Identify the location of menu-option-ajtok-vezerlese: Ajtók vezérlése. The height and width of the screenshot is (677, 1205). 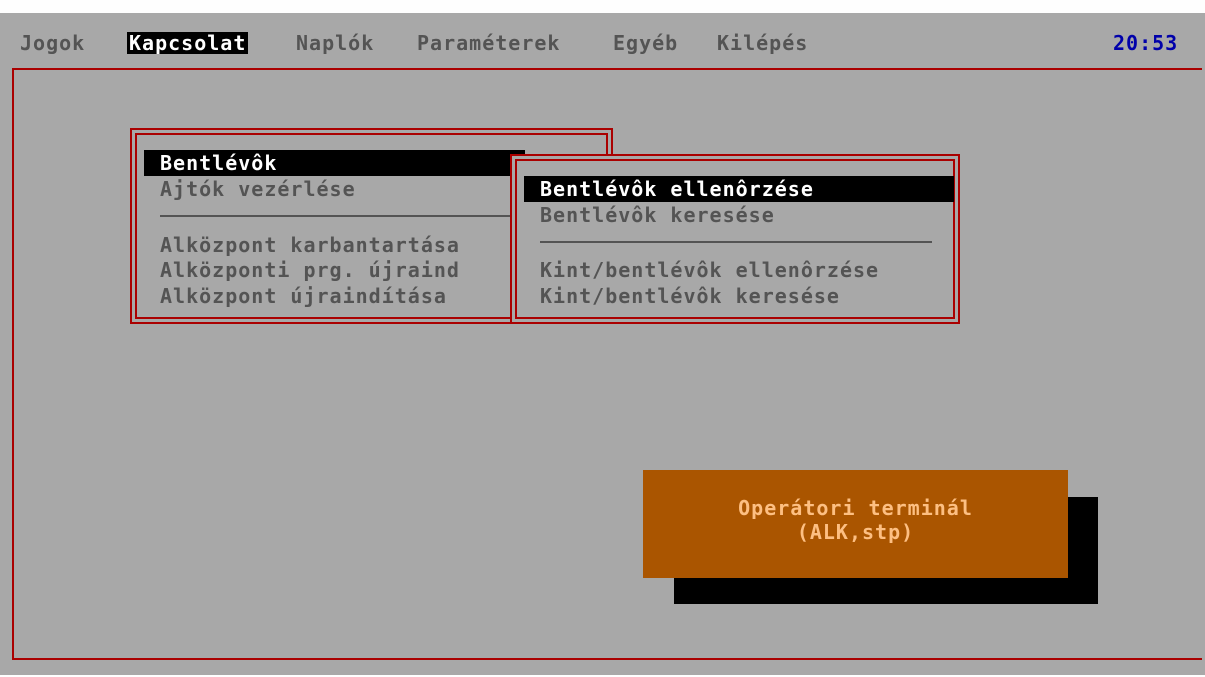
(258, 189).